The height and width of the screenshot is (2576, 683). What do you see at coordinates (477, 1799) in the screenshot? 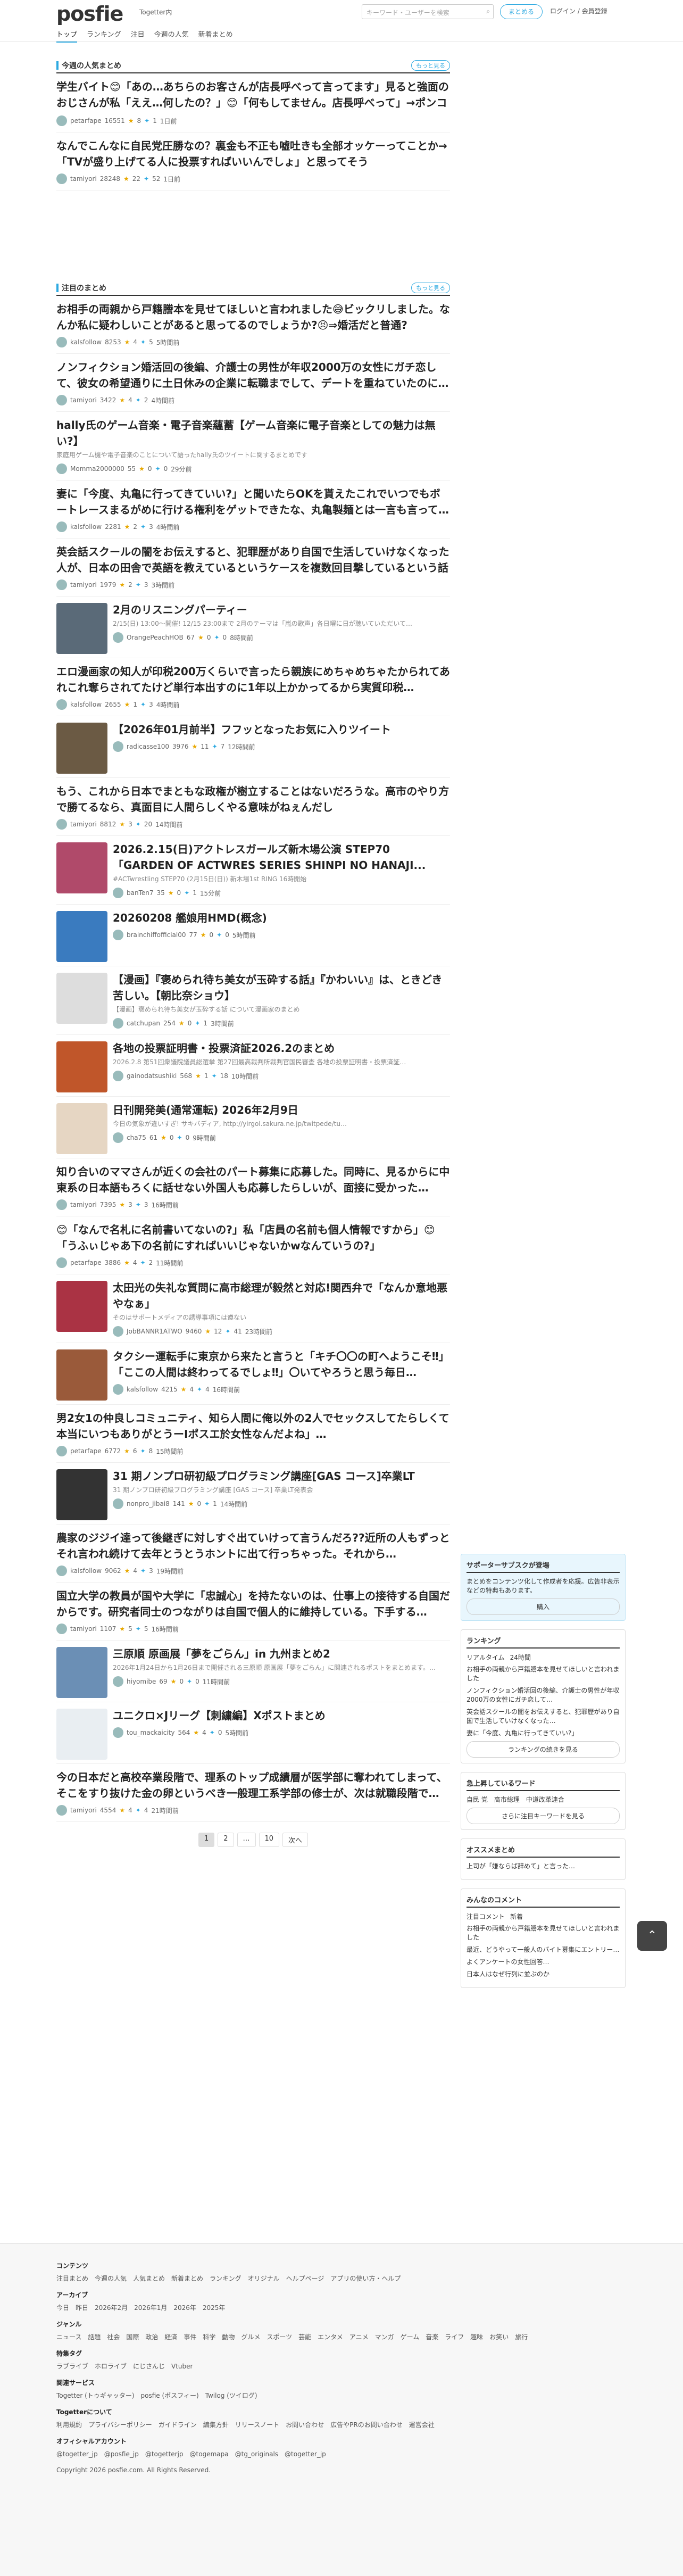
I see `keyword-chip: 自民 党` at bounding box center [477, 1799].